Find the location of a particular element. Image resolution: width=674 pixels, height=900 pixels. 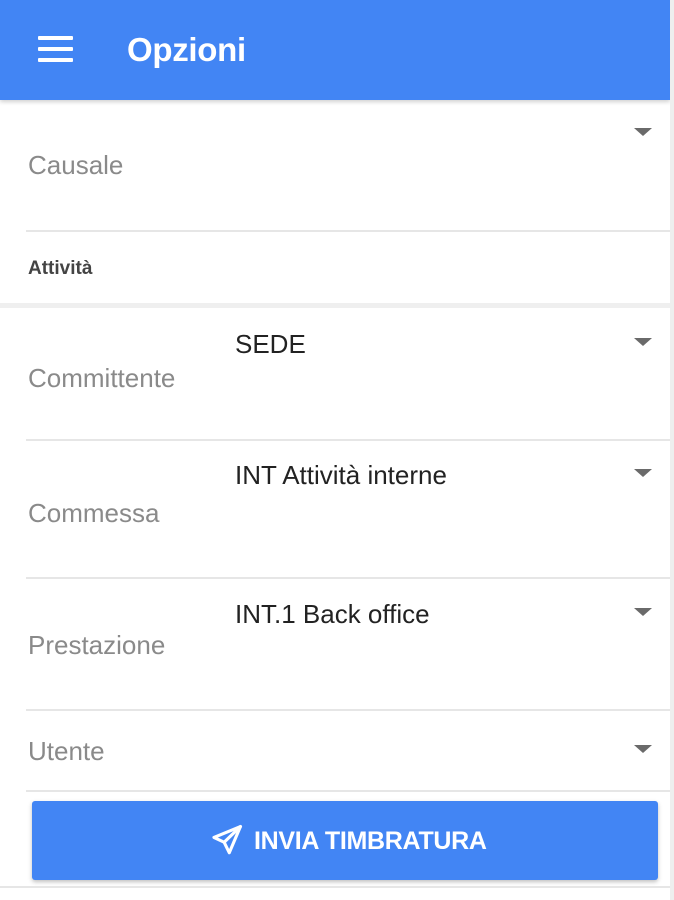

section-title: Attività is located at coordinates (60, 268).